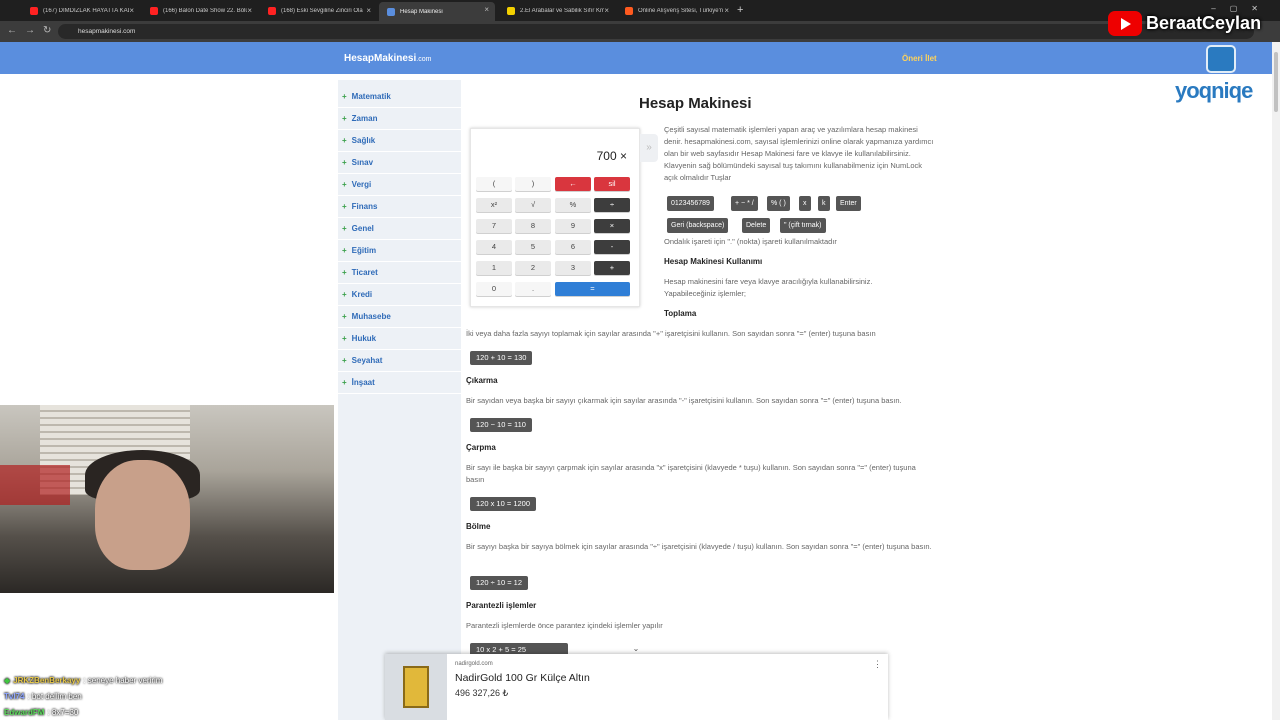 The width and height of the screenshot is (1280, 720). What do you see at coordinates (656, 31) in the screenshot?
I see `url-field: hesapmakinesi.com` at bounding box center [656, 31].